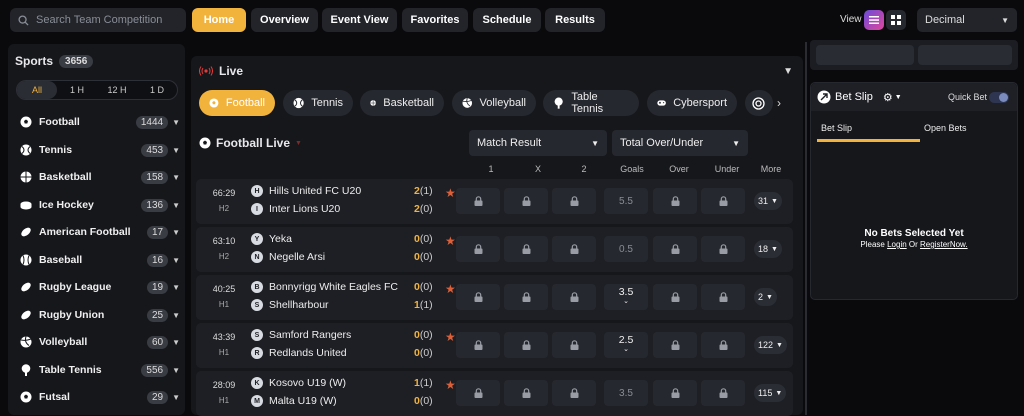 This screenshot has width=1024, height=416. I want to click on grid-view-button, so click(896, 20).